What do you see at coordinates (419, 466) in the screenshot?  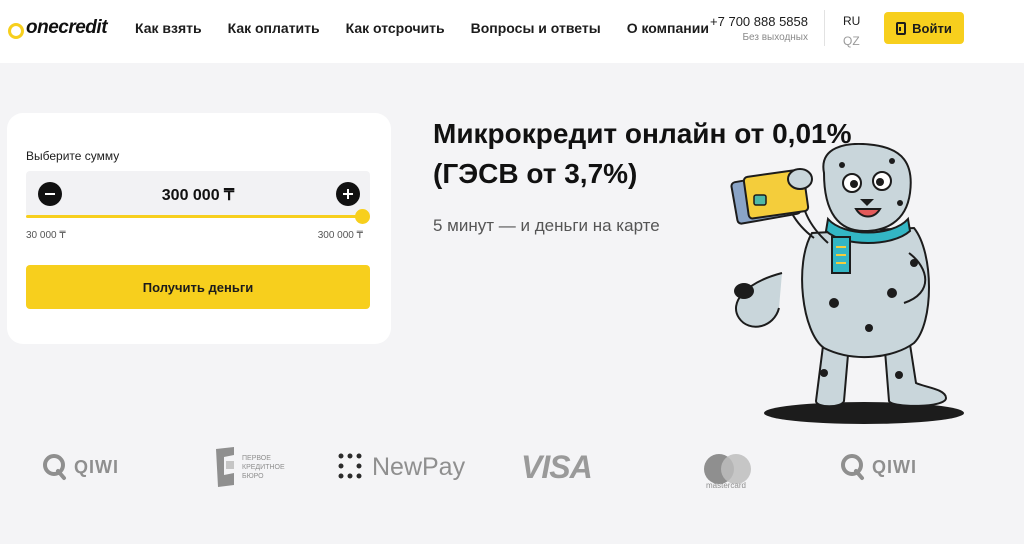 I see `newpay-text: NewPay` at bounding box center [419, 466].